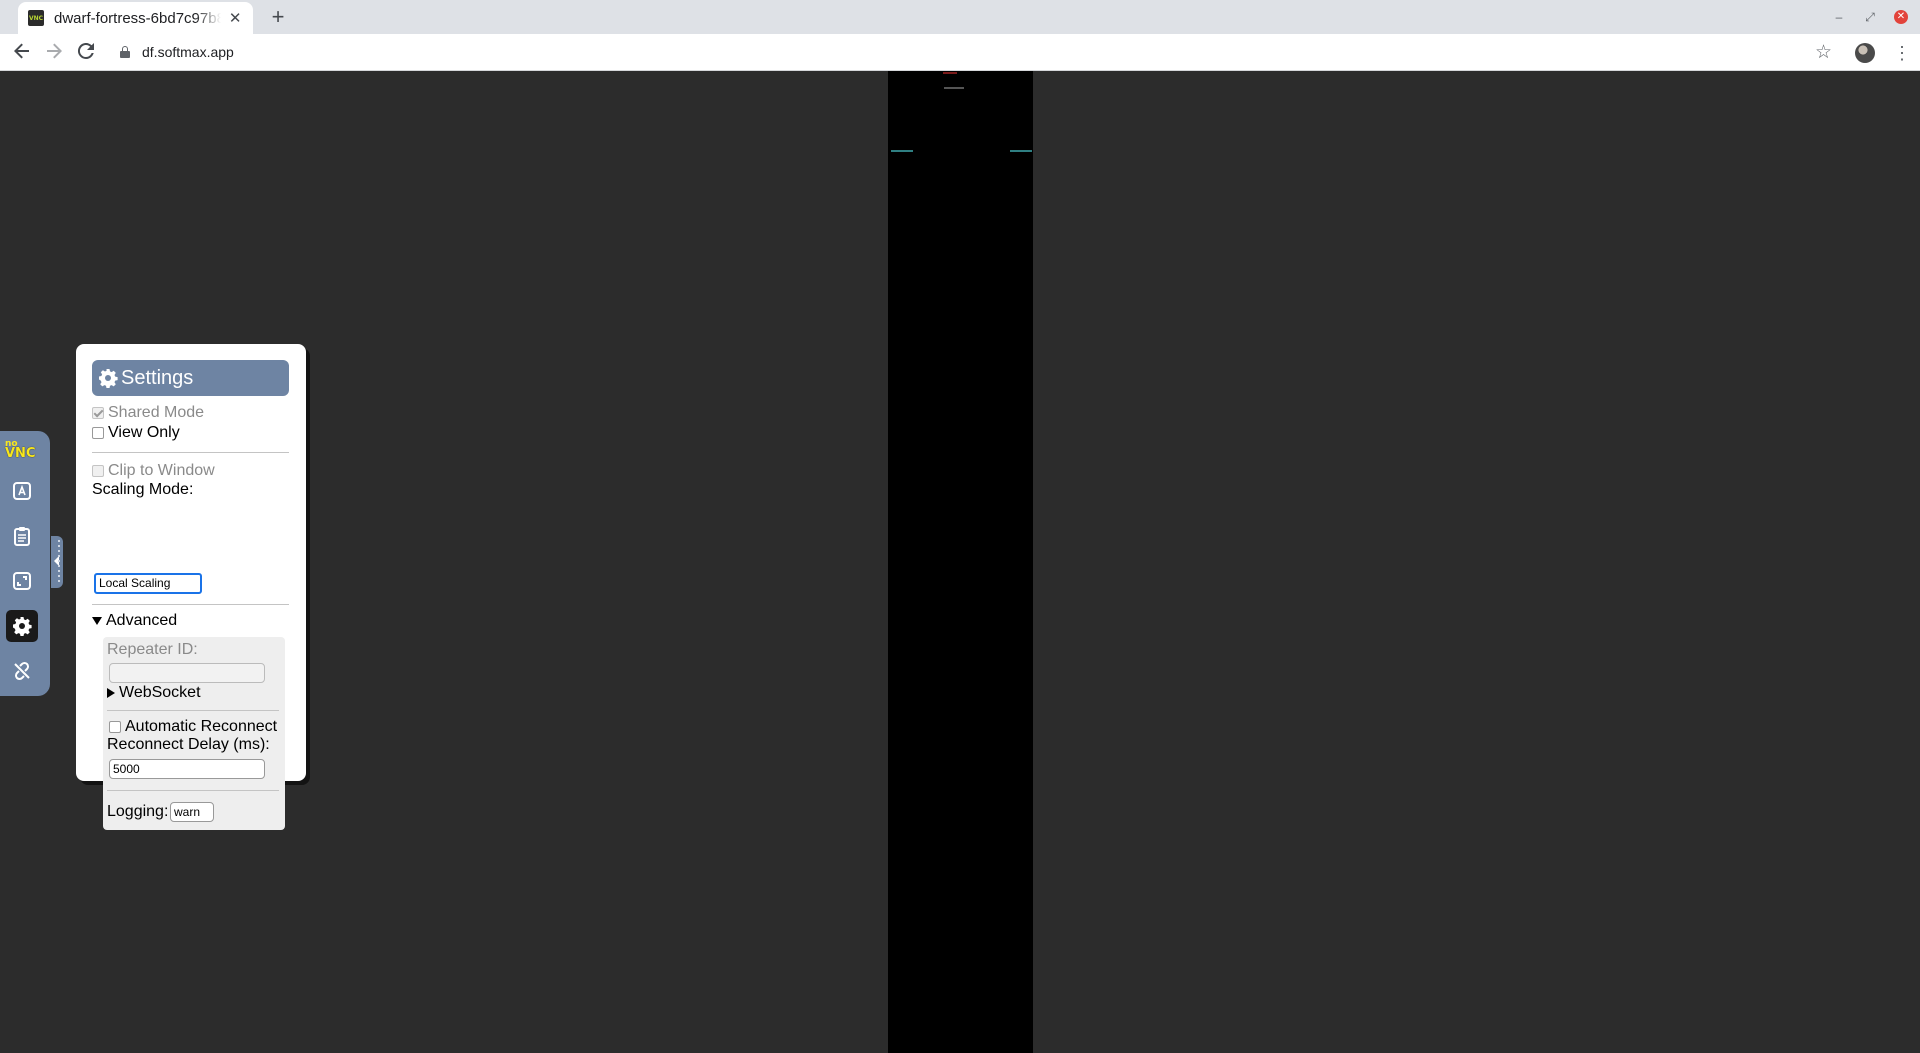 The width and height of the screenshot is (1920, 1053). I want to click on fullscreen-button, so click(22, 581).